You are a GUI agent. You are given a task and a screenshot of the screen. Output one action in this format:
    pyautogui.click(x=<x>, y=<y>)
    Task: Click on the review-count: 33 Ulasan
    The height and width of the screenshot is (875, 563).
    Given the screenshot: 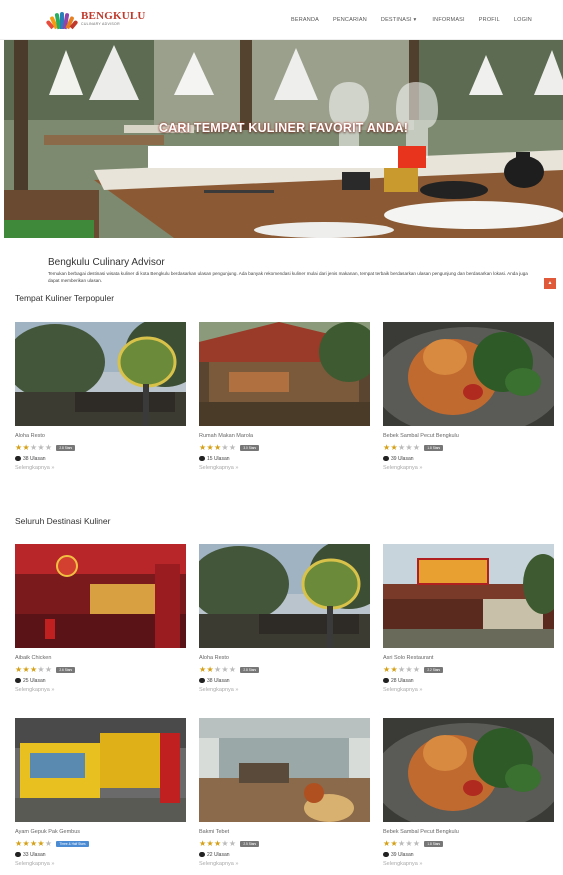 What is the action you would take?
    pyautogui.click(x=34, y=854)
    